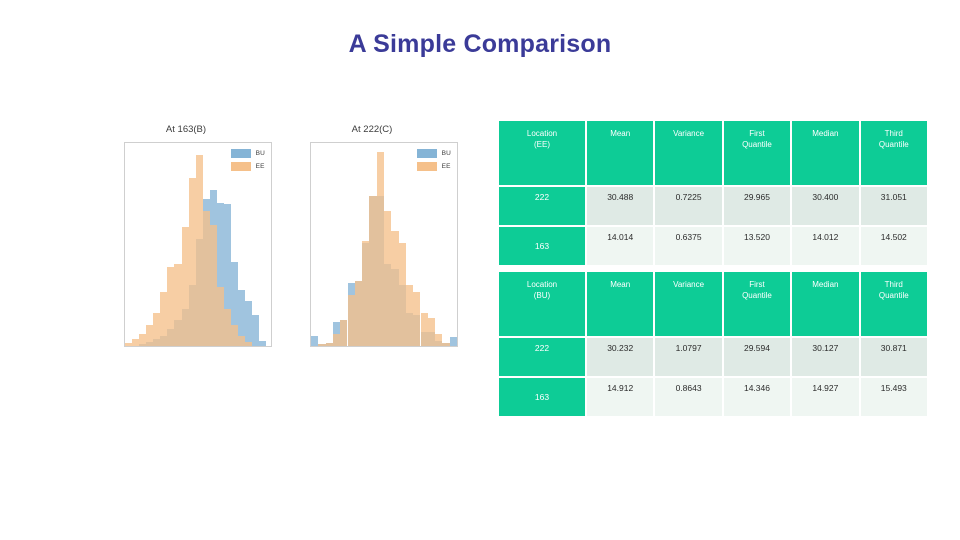 Image resolution: width=960 pixels, height=540 pixels. Describe the element at coordinates (825, 153) in the screenshot. I see `column-header: Median` at that location.